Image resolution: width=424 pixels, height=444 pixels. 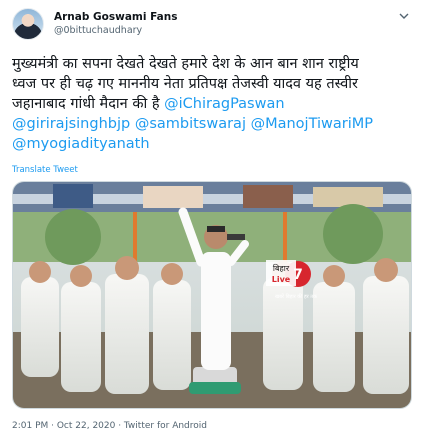 I want to click on watermark-text: Live, so click(x=281, y=279).